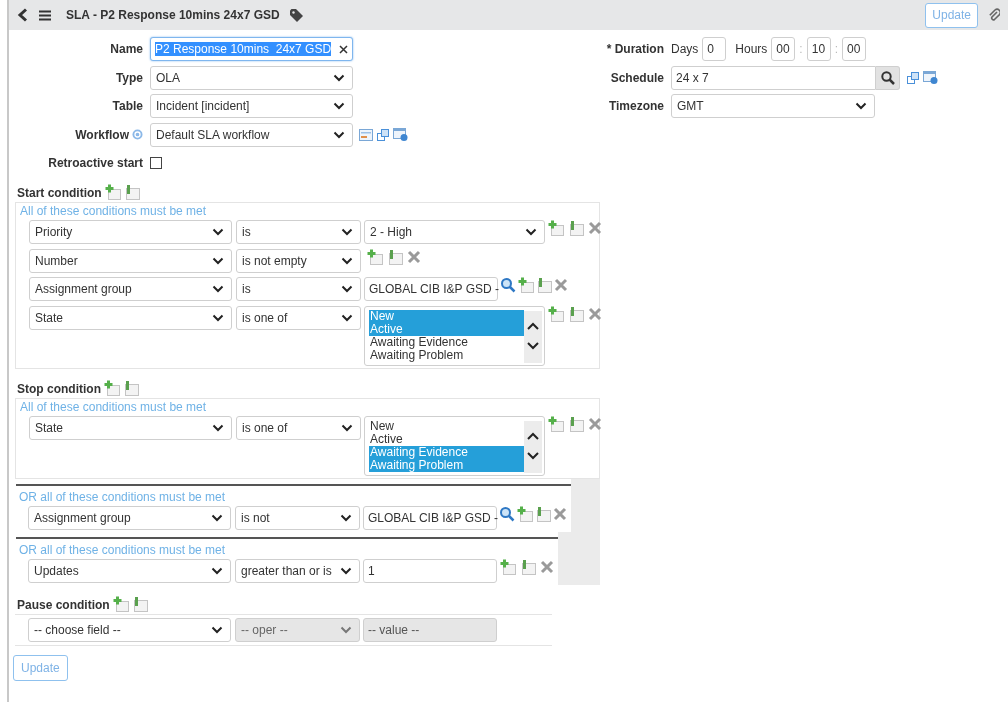 The image size is (1008, 702). I want to click on hours-label: Hours, so click(751, 49).